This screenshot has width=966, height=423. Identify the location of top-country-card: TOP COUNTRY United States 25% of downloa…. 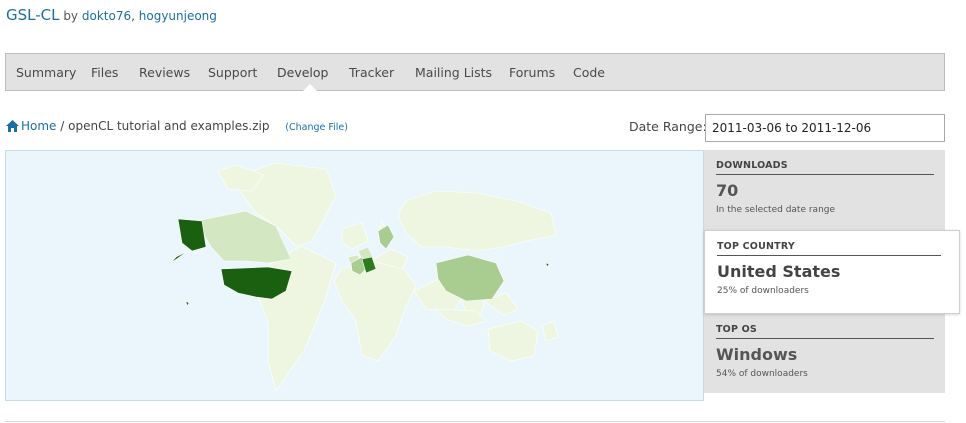
(832, 272).